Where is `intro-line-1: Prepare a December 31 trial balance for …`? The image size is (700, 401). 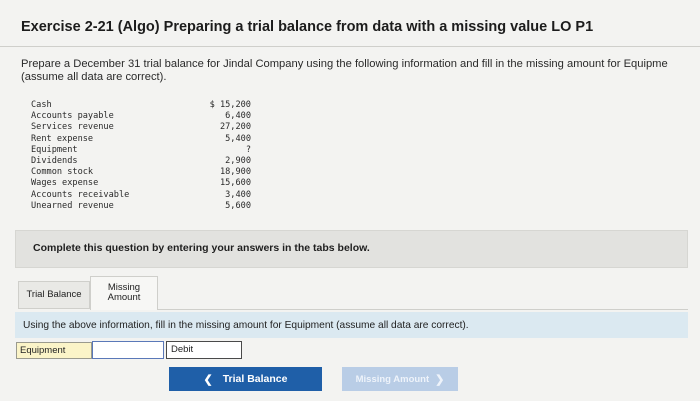
intro-line-1: Prepare a December 31 trial balance for … is located at coordinates (344, 64).